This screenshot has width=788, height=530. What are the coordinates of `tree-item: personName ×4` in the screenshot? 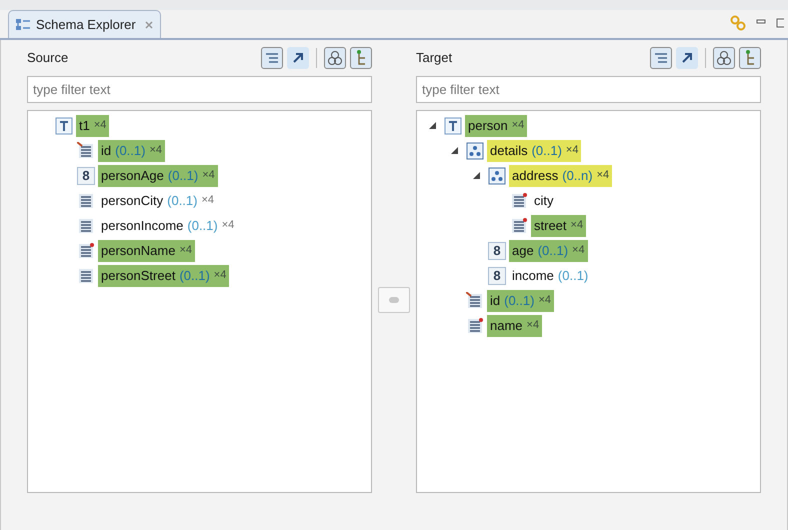 It's located at (146, 251).